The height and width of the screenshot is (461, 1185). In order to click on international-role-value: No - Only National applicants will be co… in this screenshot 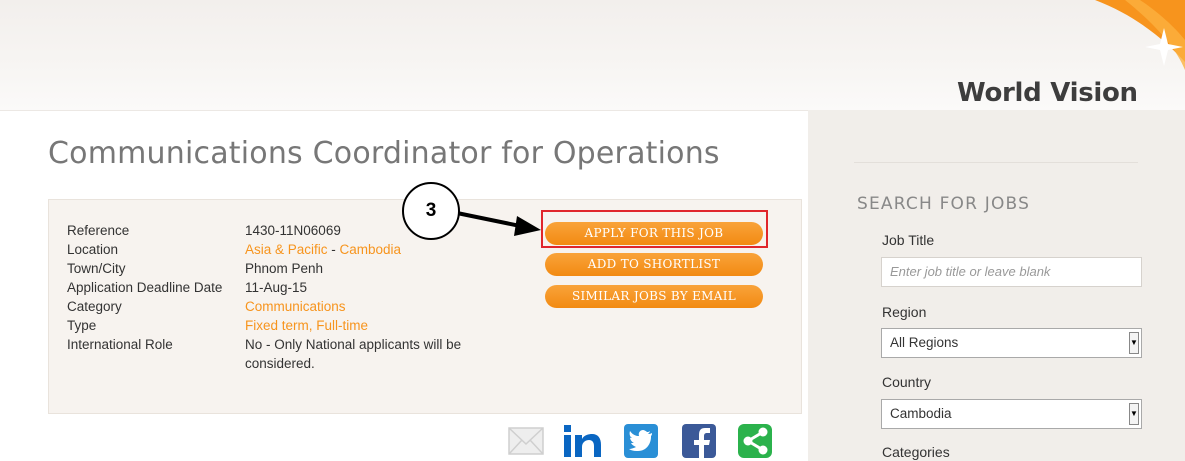, I will do `click(353, 354)`.